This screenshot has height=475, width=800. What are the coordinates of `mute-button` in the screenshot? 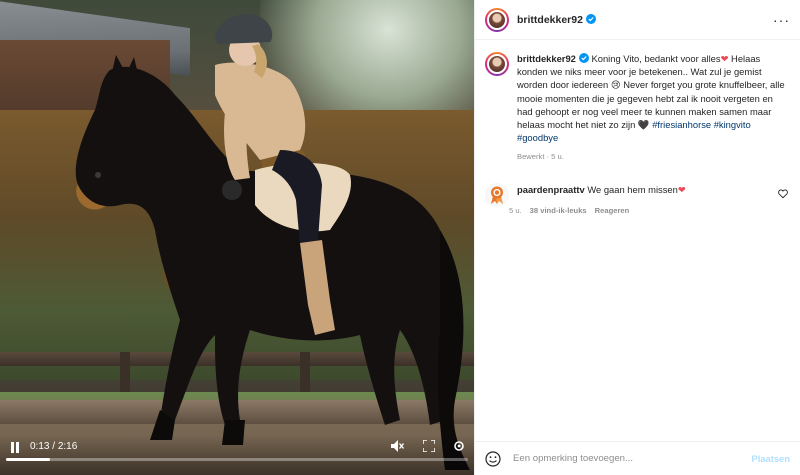 It's located at (397, 446).